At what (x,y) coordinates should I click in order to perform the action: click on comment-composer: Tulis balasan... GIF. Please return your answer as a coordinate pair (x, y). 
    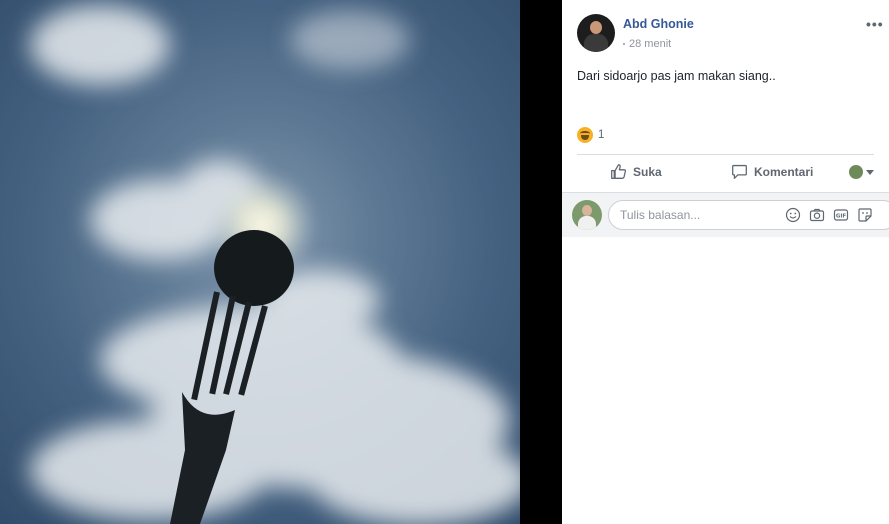
    Looking at the image, I should click on (725, 214).